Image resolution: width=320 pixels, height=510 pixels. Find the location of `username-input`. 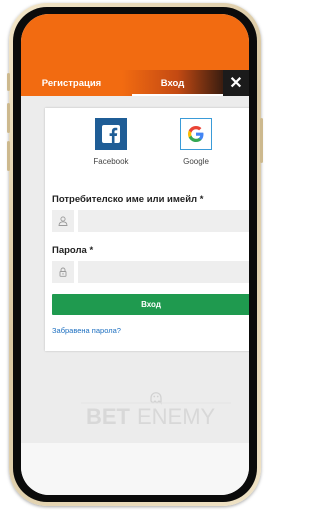

username-input is located at coordinates (163, 221).